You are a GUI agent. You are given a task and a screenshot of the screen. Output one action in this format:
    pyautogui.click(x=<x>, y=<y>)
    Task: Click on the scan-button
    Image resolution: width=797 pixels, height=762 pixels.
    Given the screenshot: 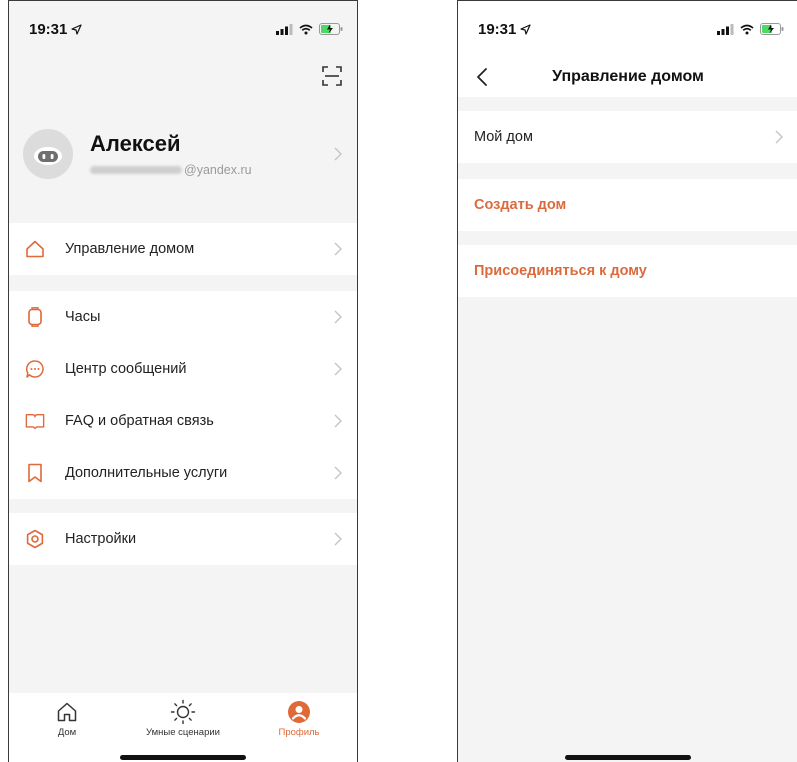 What is the action you would take?
    pyautogui.click(x=332, y=76)
    